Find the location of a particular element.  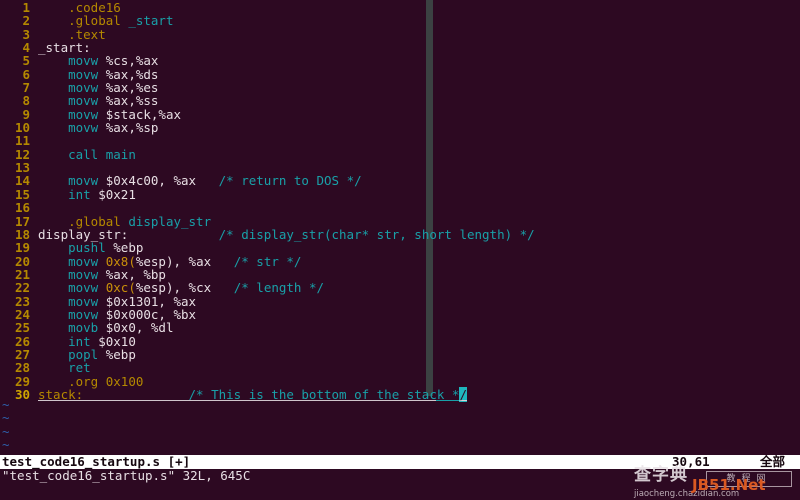

empty-buffer-rows: ~ ~ ~ ~ is located at coordinates (5, 425).